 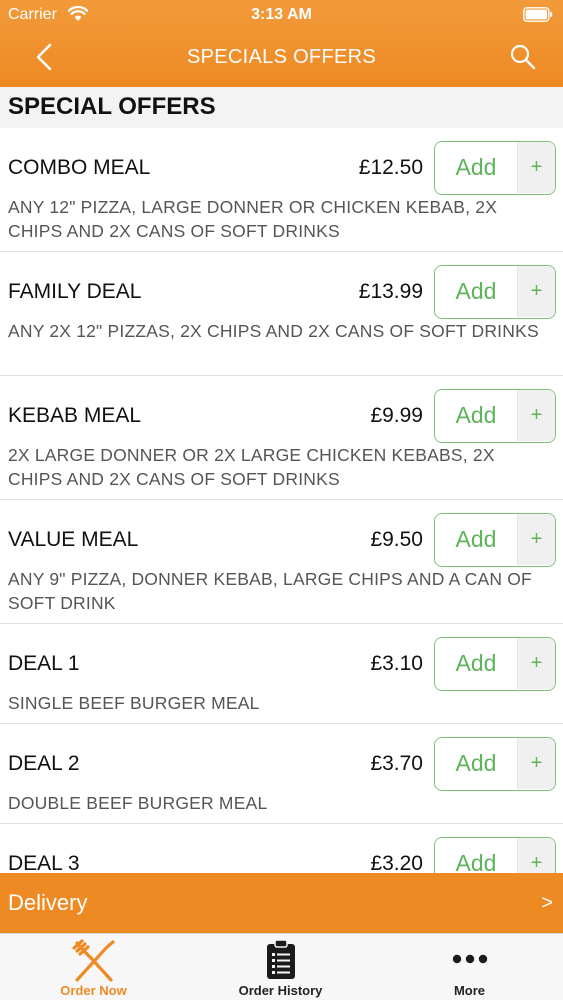 I want to click on battery-icon, so click(x=538, y=14).